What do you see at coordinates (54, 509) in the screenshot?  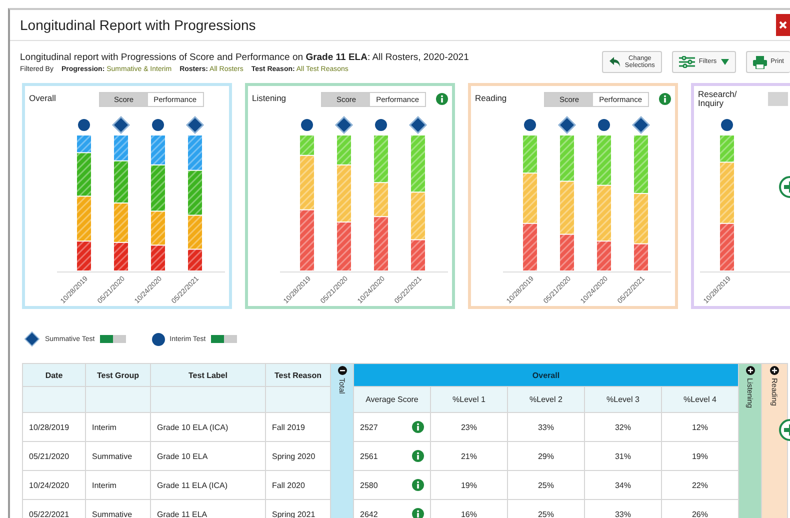 I see `table-cell: 05/22/2021` at bounding box center [54, 509].